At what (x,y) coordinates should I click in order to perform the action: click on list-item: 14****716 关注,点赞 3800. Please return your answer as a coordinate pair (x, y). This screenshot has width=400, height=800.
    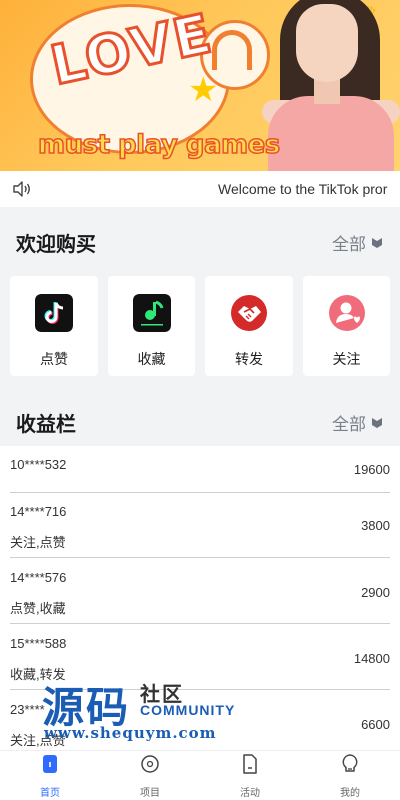
    Looking at the image, I should click on (200, 525).